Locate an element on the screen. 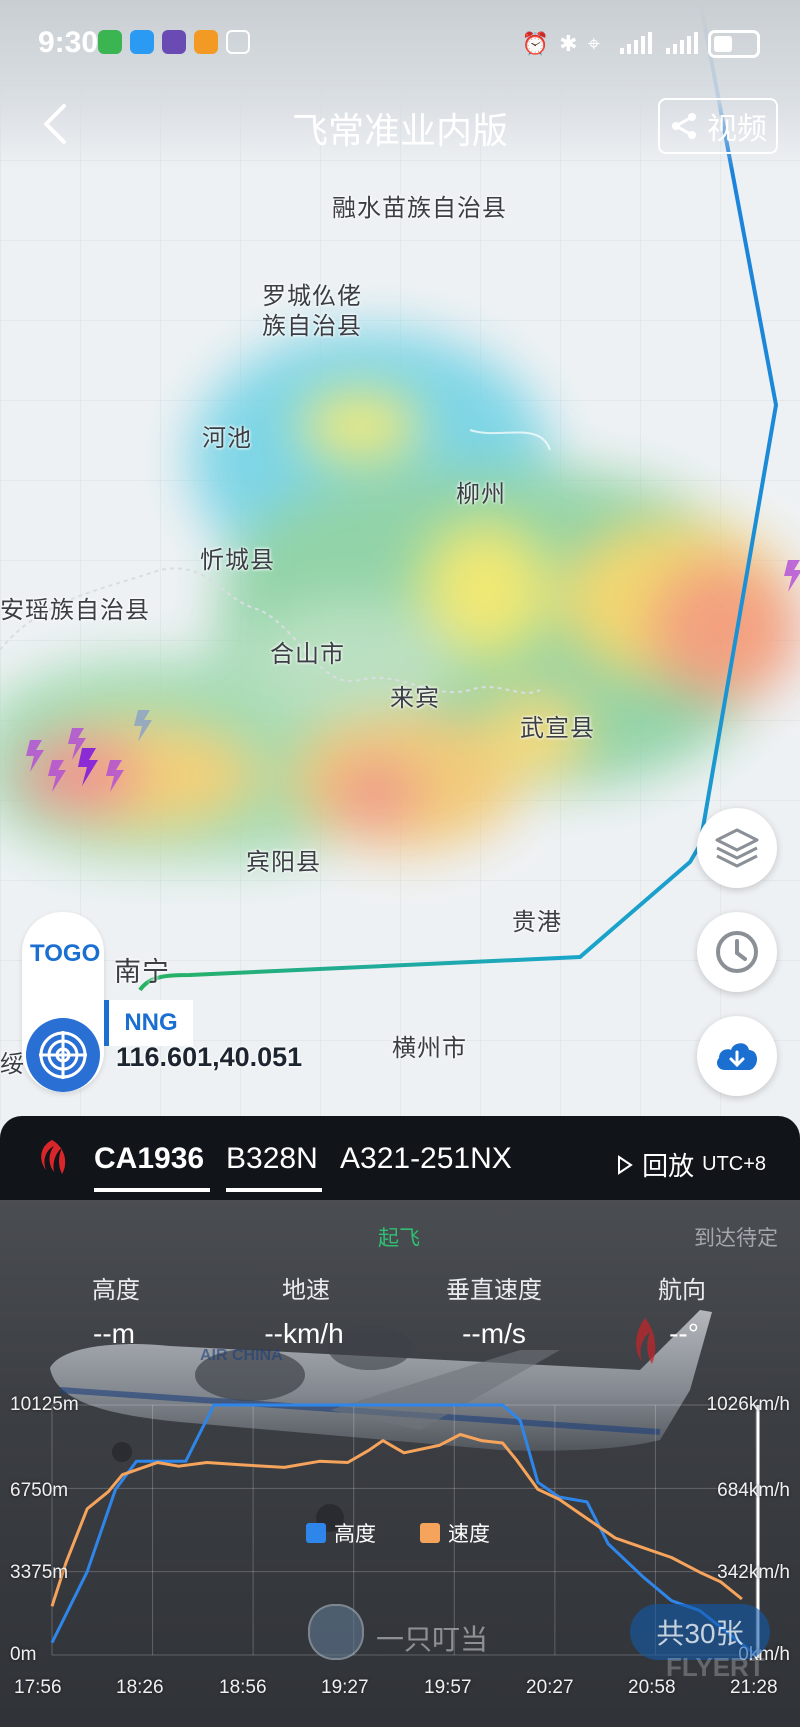 This screenshot has height=1727, width=800. replay-label: 回放 is located at coordinates (668, 1166).